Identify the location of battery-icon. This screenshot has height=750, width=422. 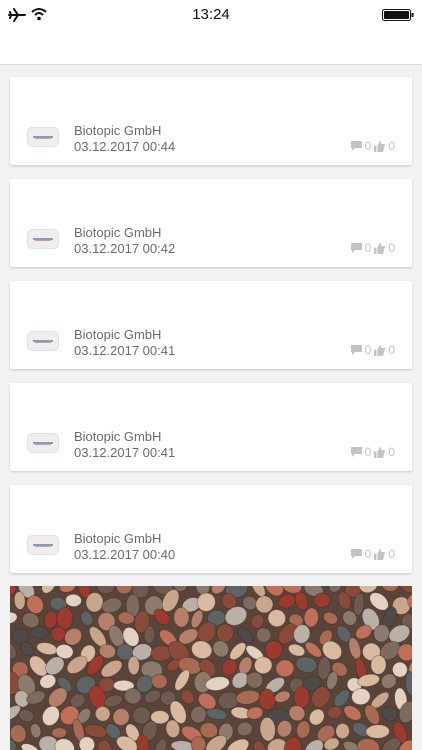
(398, 15).